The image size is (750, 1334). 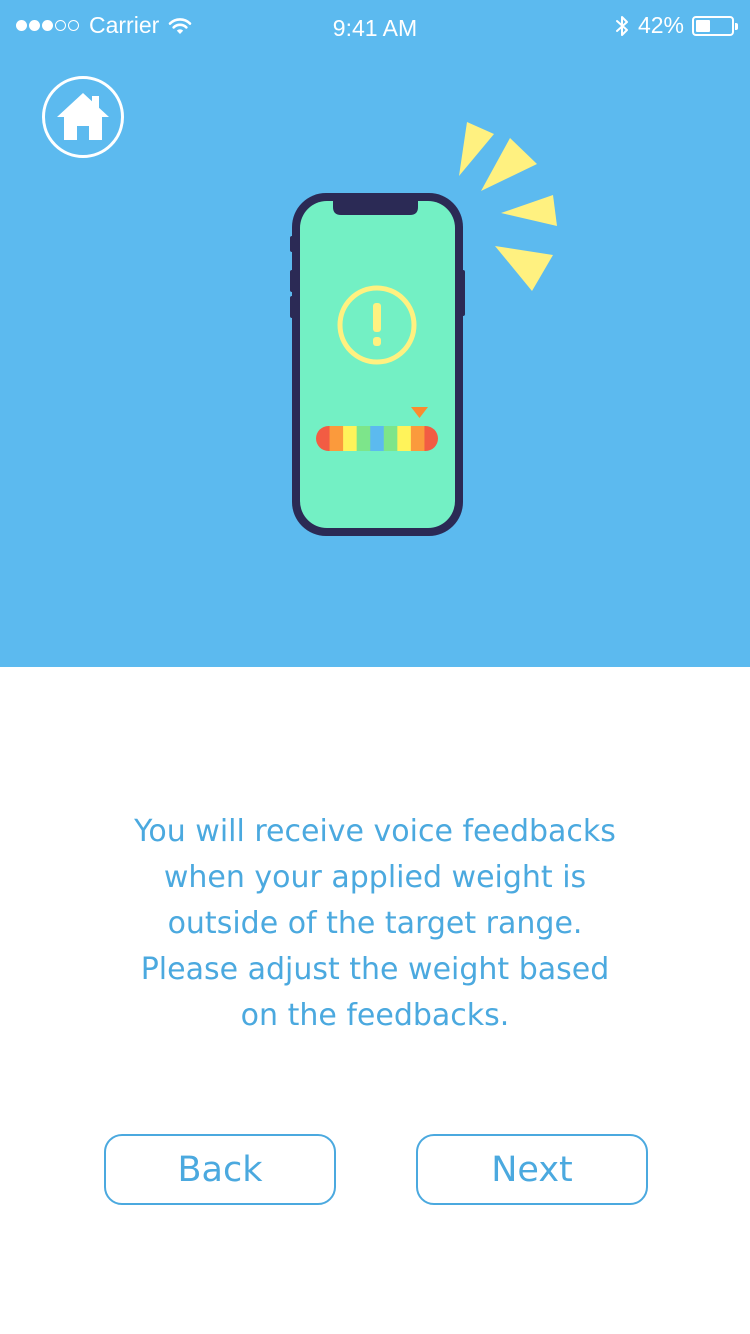 What do you see at coordinates (220, 1169) in the screenshot?
I see `back-button: Back` at bounding box center [220, 1169].